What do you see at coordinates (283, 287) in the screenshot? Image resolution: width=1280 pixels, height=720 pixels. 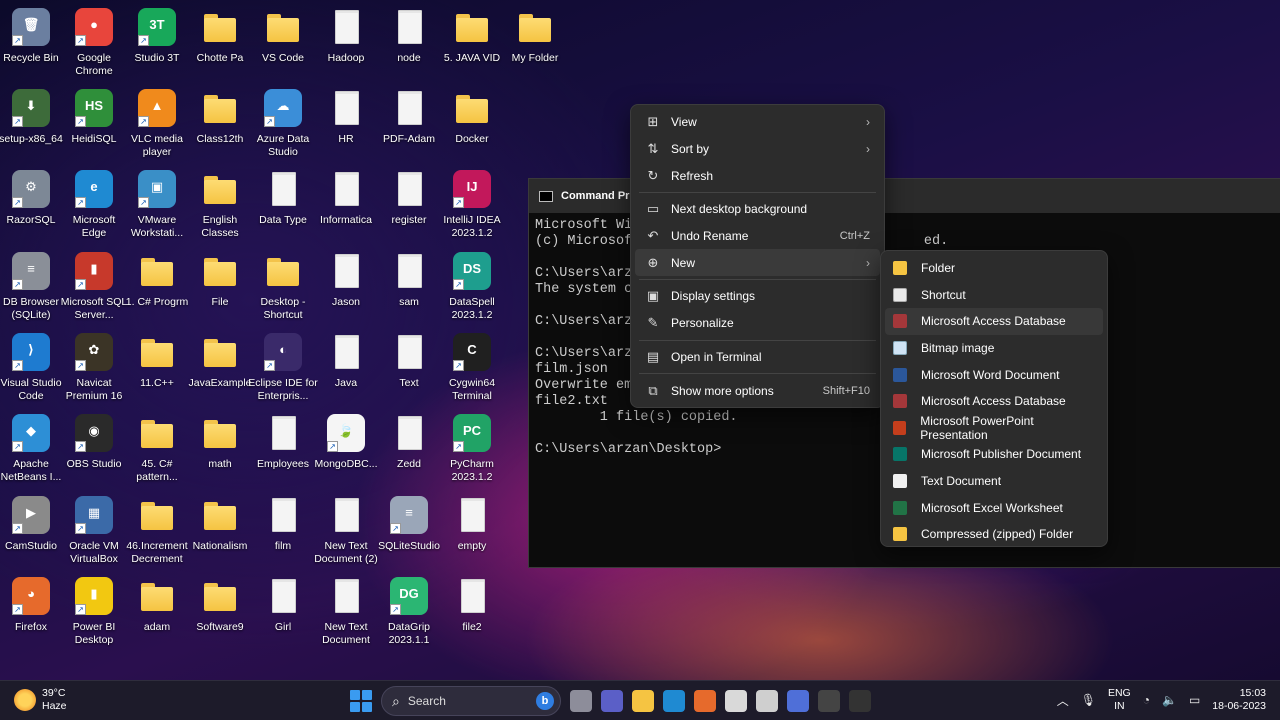 I see `desktop-icon: Desktop - Shortcut` at bounding box center [283, 287].